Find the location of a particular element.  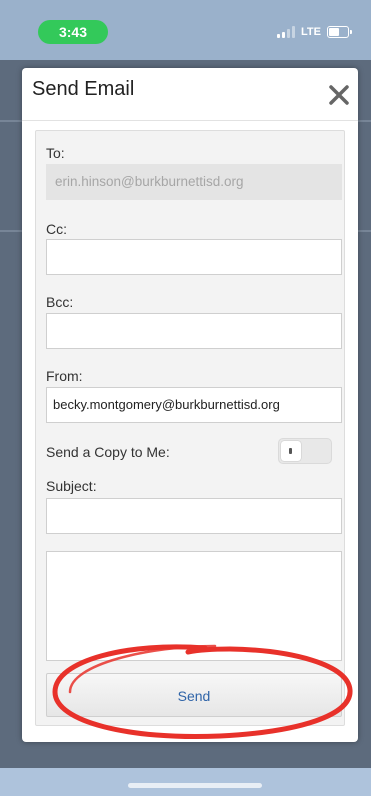

network-type: LTE is located at coordinates (311, 32).